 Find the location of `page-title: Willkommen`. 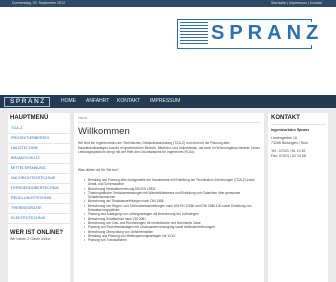

page-title: Willkommen is located at coordinates (104, 131).